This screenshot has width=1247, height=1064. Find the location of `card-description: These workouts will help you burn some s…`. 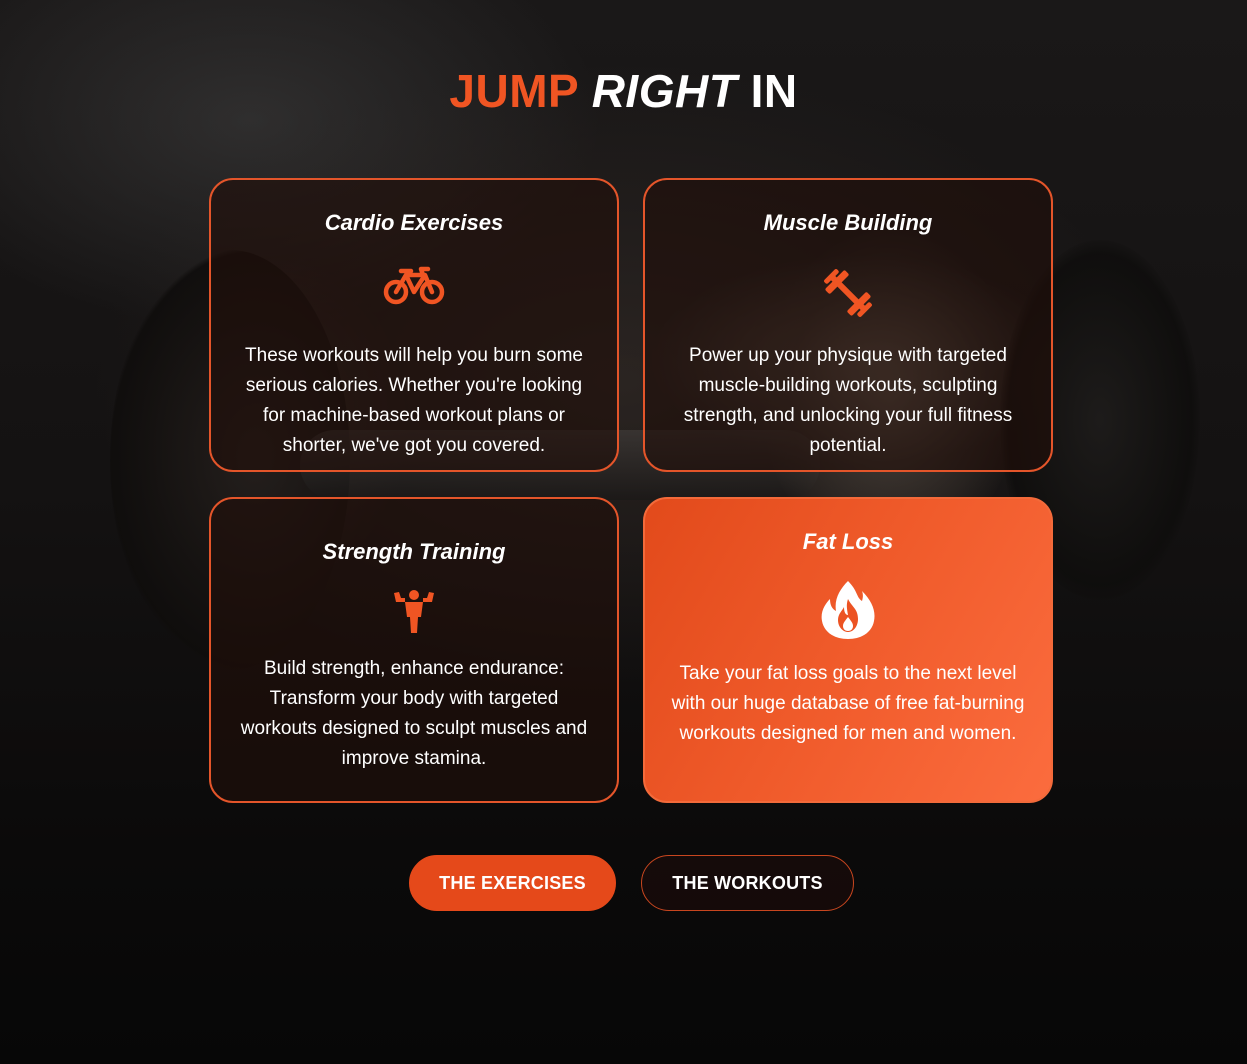

card-description: These workouts will help you burn some s… is located at coordinates (414, 400).